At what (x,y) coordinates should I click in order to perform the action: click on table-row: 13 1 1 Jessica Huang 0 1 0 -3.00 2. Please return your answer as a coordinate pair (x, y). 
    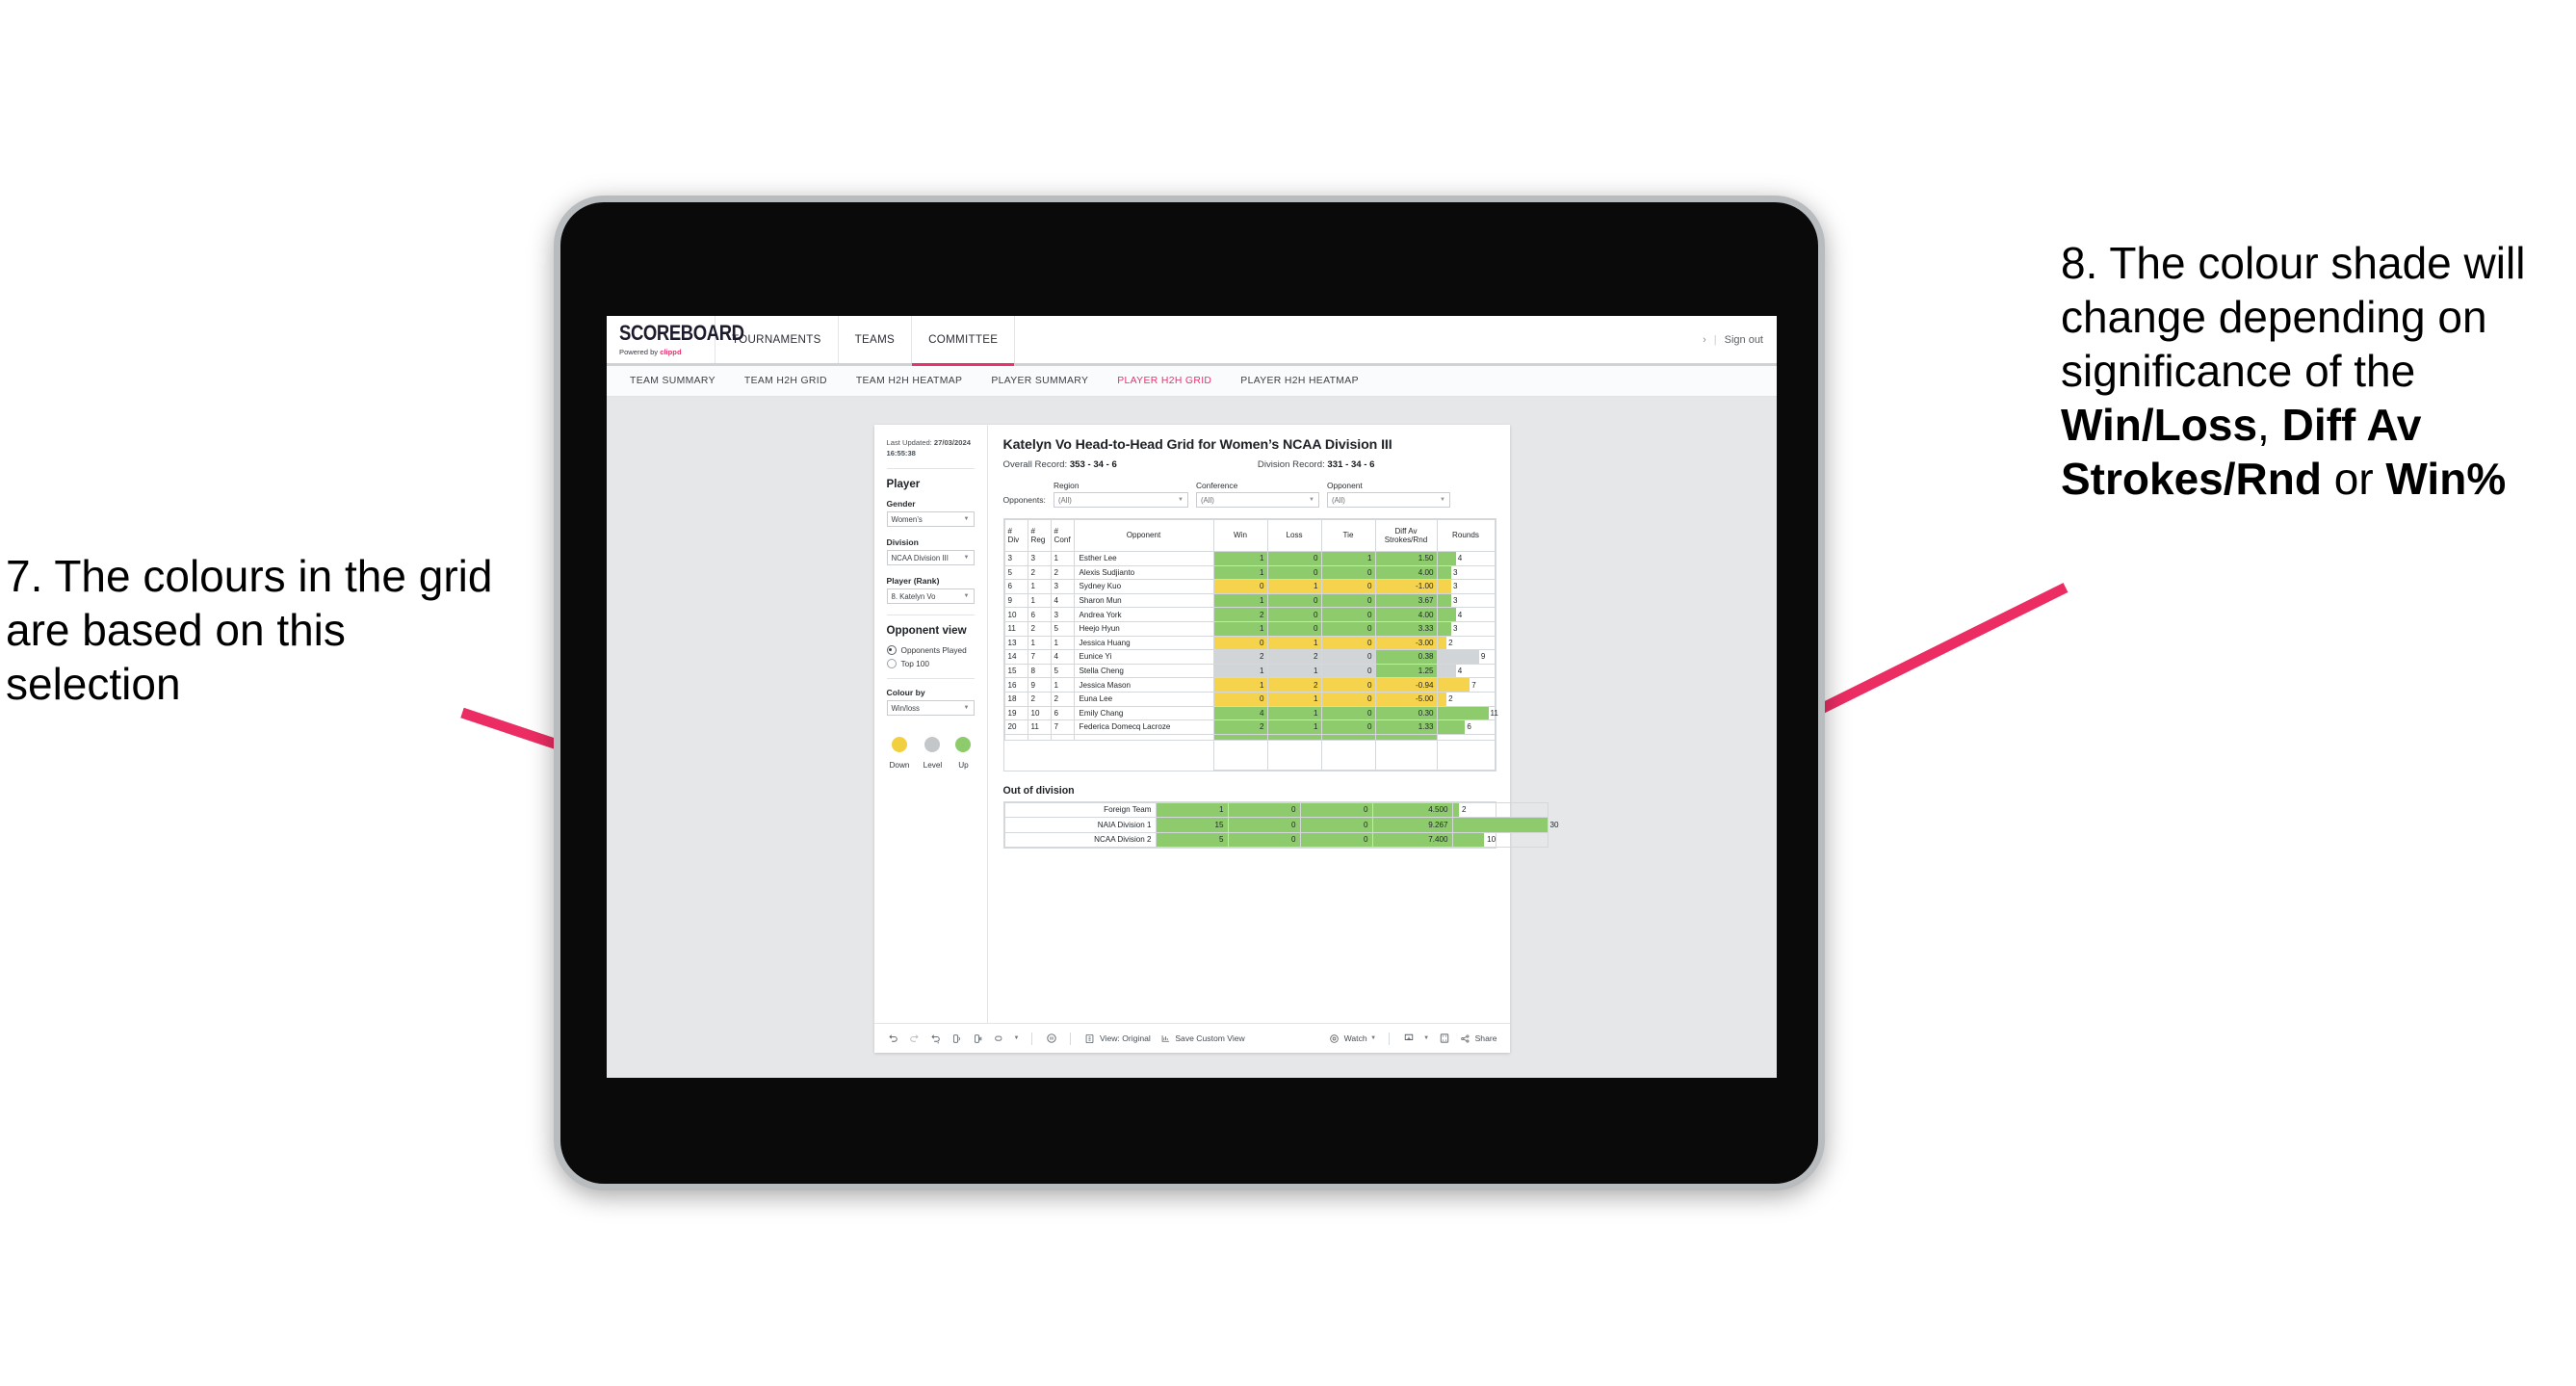
    Looking at the image, I should click on (1249, 643).